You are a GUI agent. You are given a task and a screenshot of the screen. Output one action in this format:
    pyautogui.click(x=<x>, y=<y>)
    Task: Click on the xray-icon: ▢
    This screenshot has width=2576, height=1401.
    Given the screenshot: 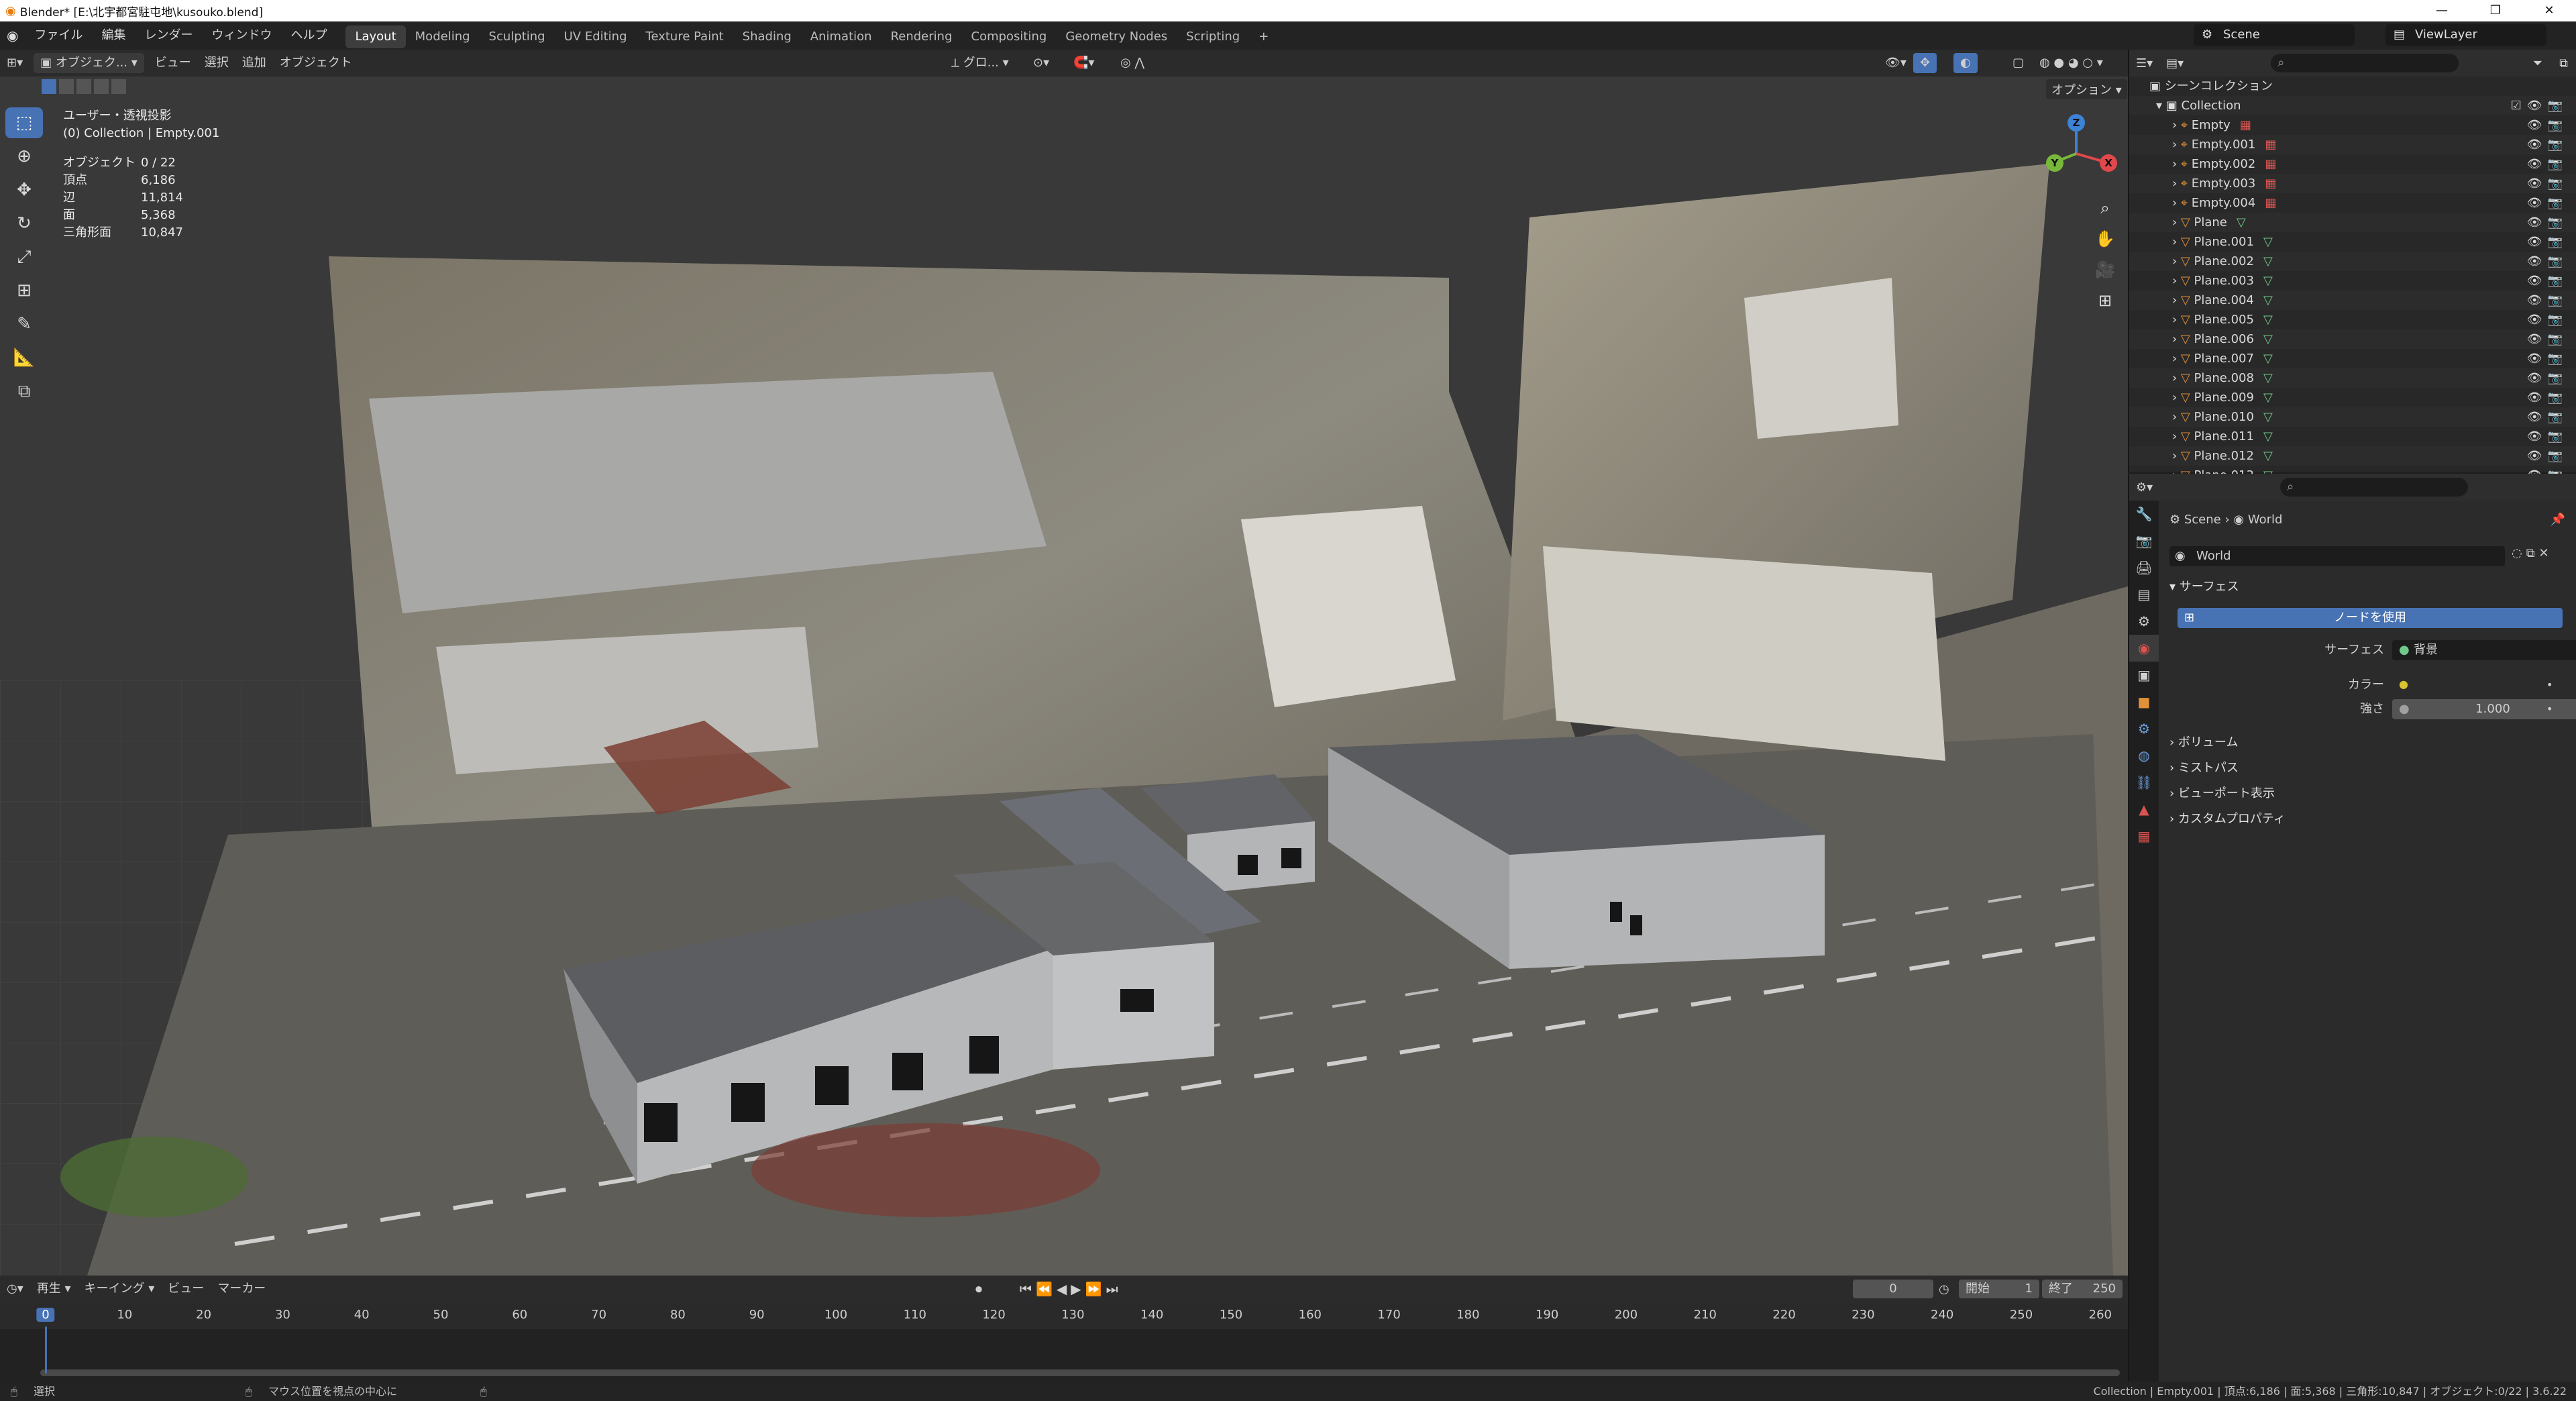 What is the action you would take?
    pyautogui.click(x=2018, y=63)
    